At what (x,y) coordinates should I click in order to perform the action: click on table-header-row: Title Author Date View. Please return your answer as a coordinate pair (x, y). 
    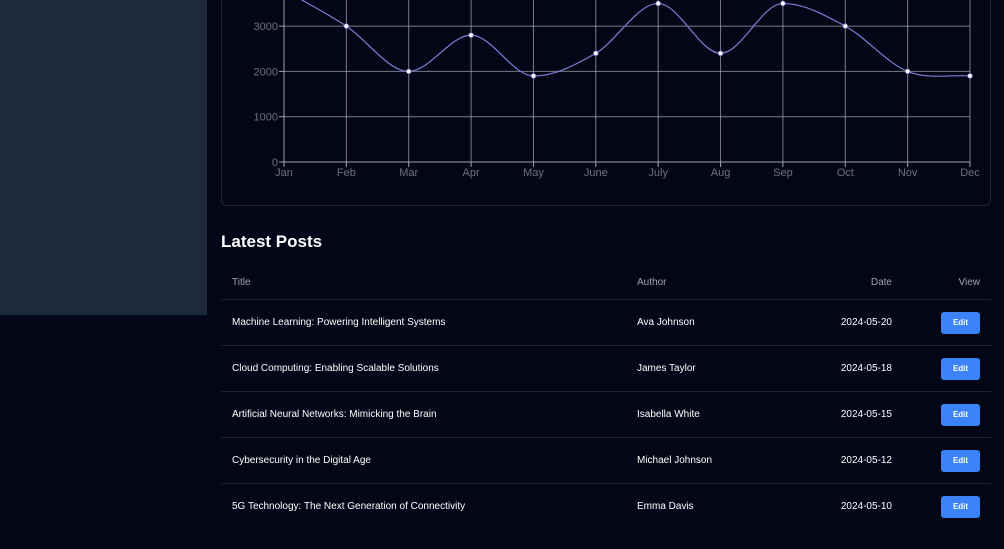
    Looking at the image, I should click on (606, 282).